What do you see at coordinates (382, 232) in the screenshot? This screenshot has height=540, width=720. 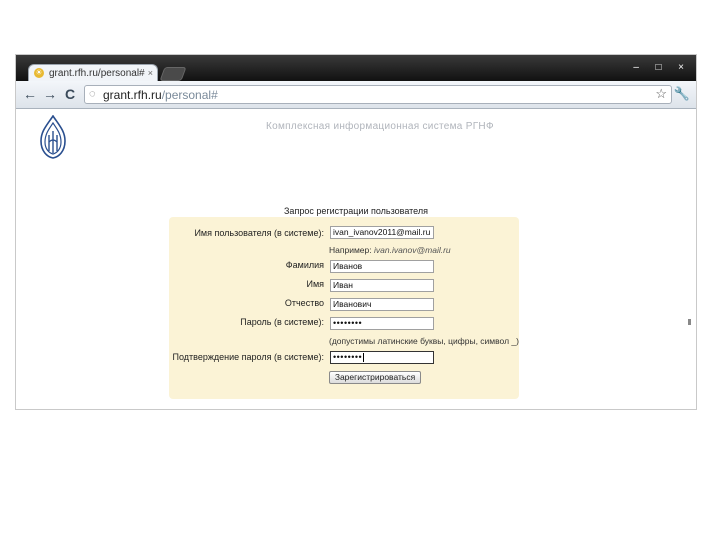 I see `username-input: ivan_ivanov2011@mail.ru` at bounding box center [382, 232].